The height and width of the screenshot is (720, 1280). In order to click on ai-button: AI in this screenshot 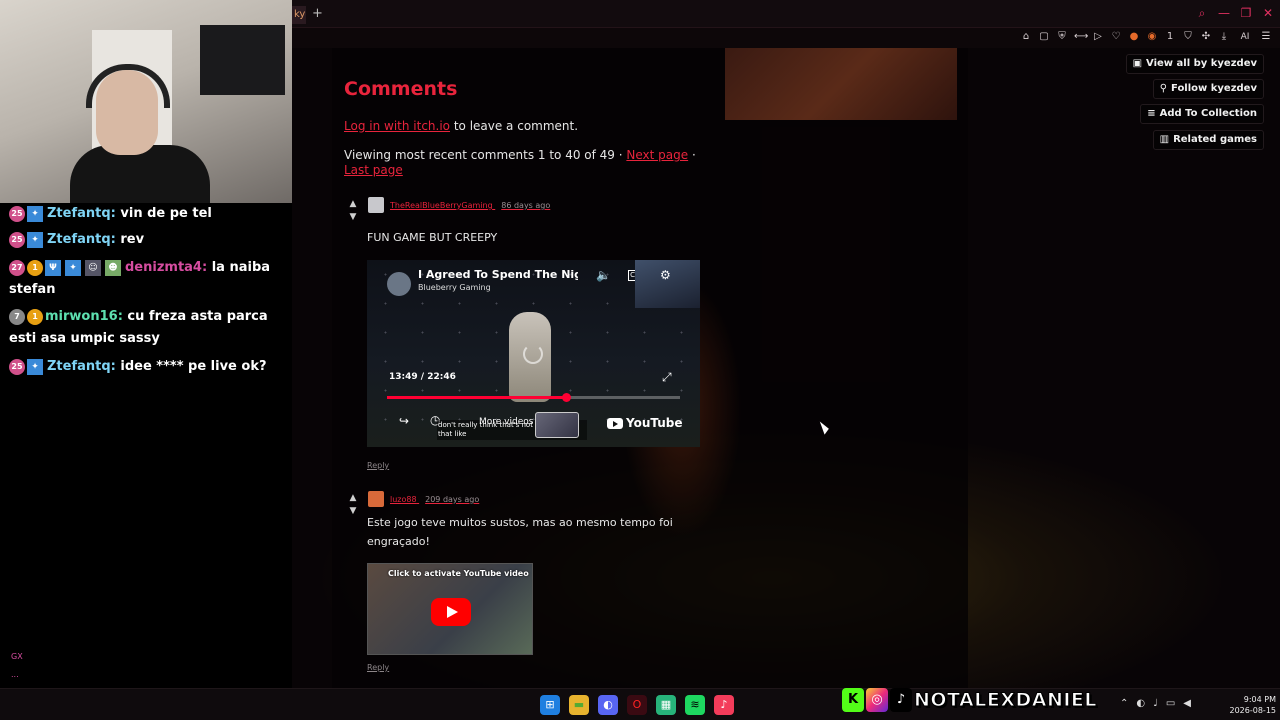, I will do `click(1245, 37)`.